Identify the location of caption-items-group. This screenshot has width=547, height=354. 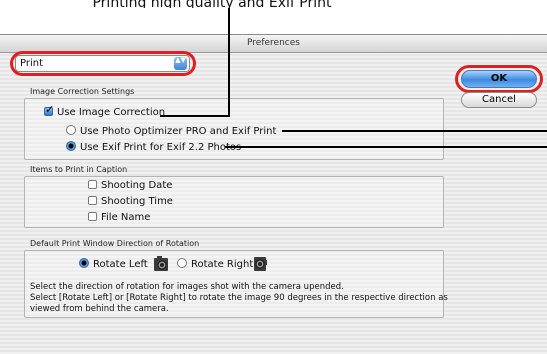
(234, 202).